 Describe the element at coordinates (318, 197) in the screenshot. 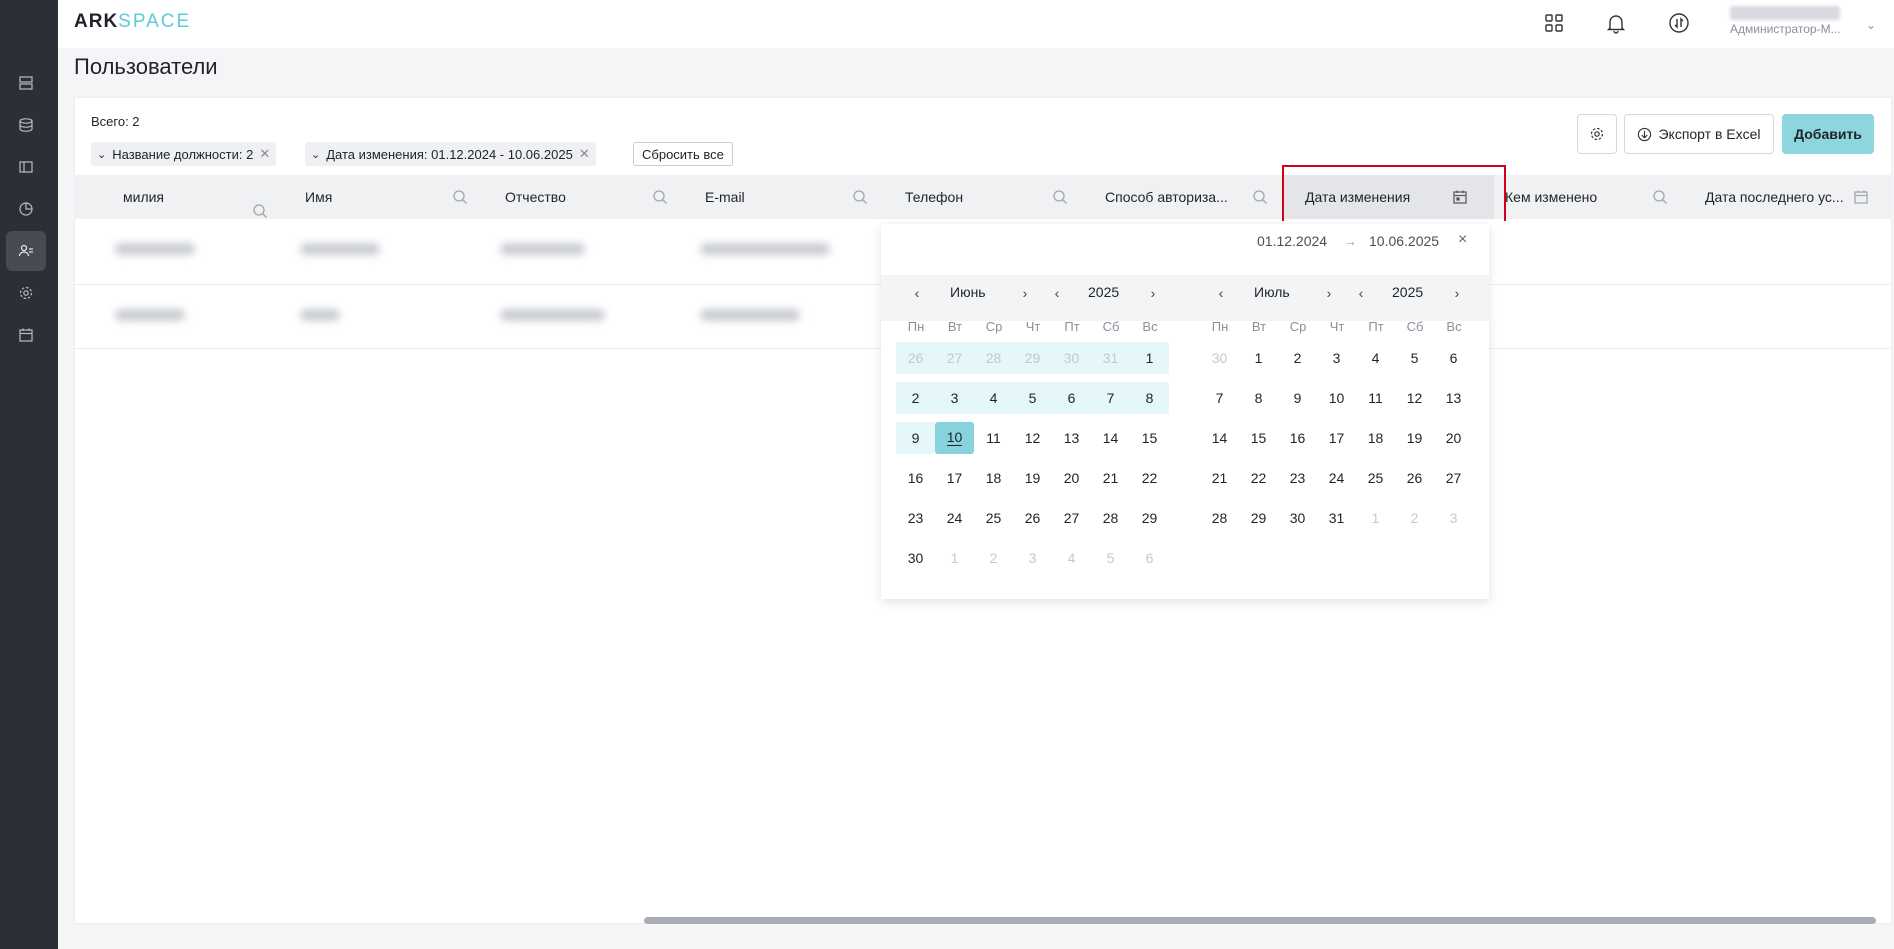

I see `column-header-name: Имя` at that location.